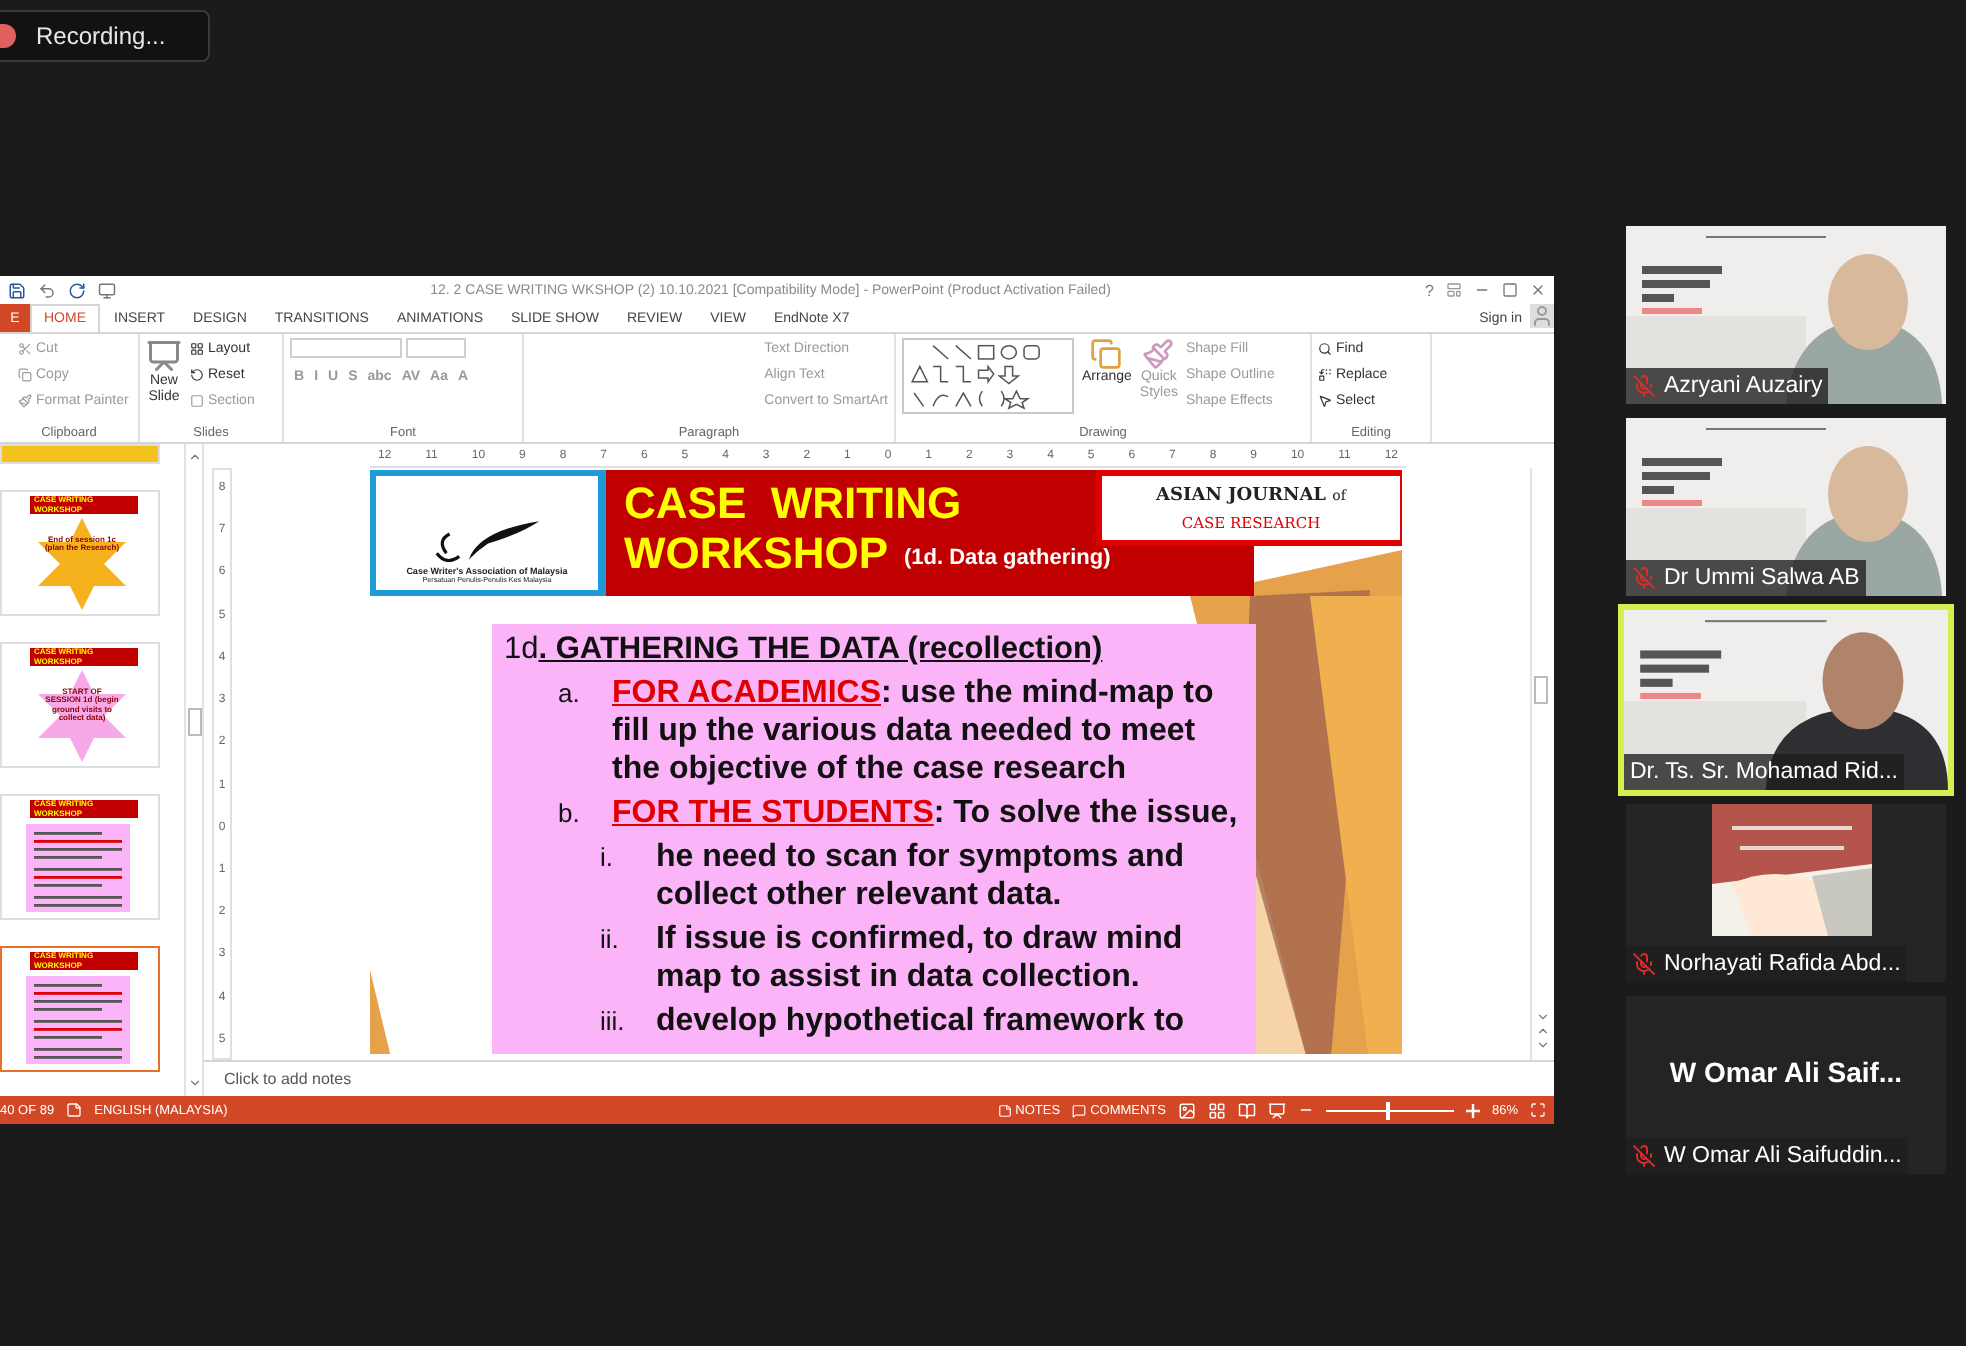 The image size is (1966, 1346). I want to click on list-marker: i., so click(607, 858).